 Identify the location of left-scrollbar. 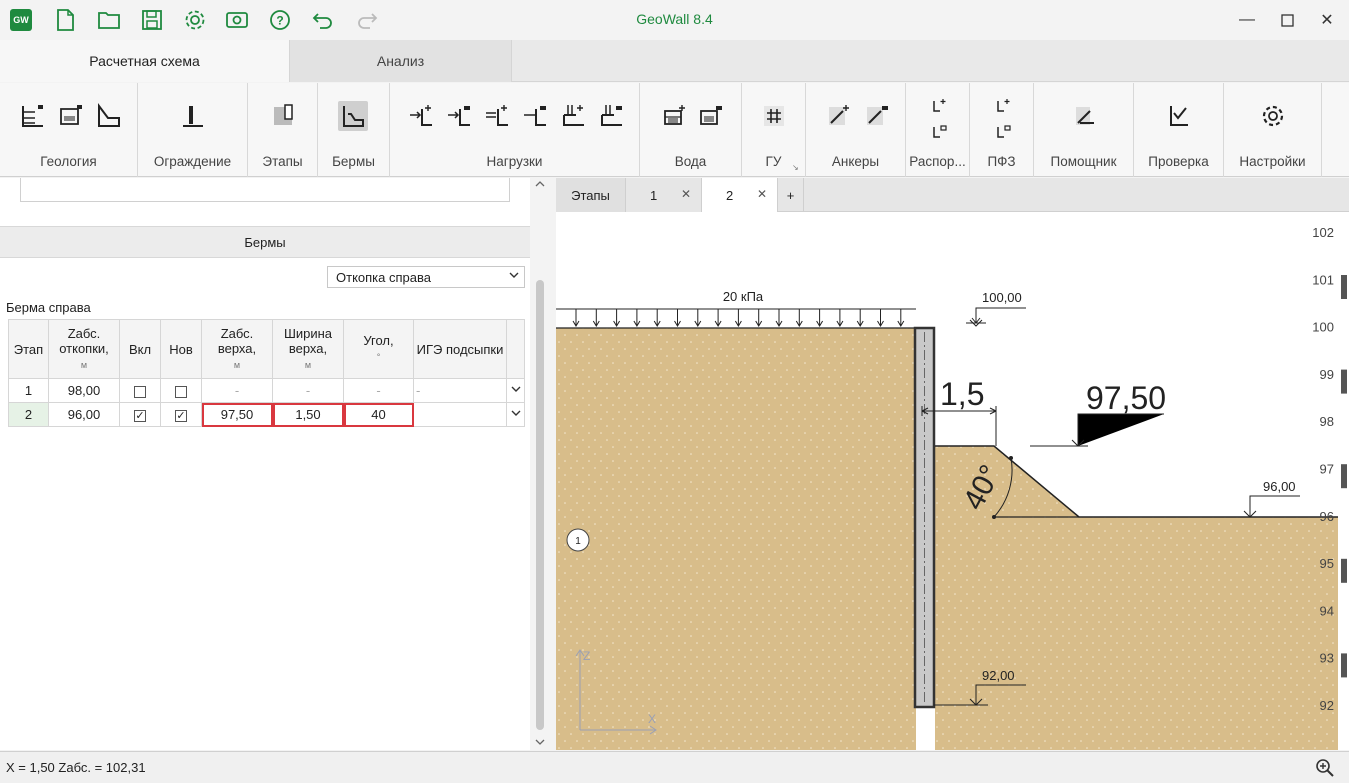
(539, 464).